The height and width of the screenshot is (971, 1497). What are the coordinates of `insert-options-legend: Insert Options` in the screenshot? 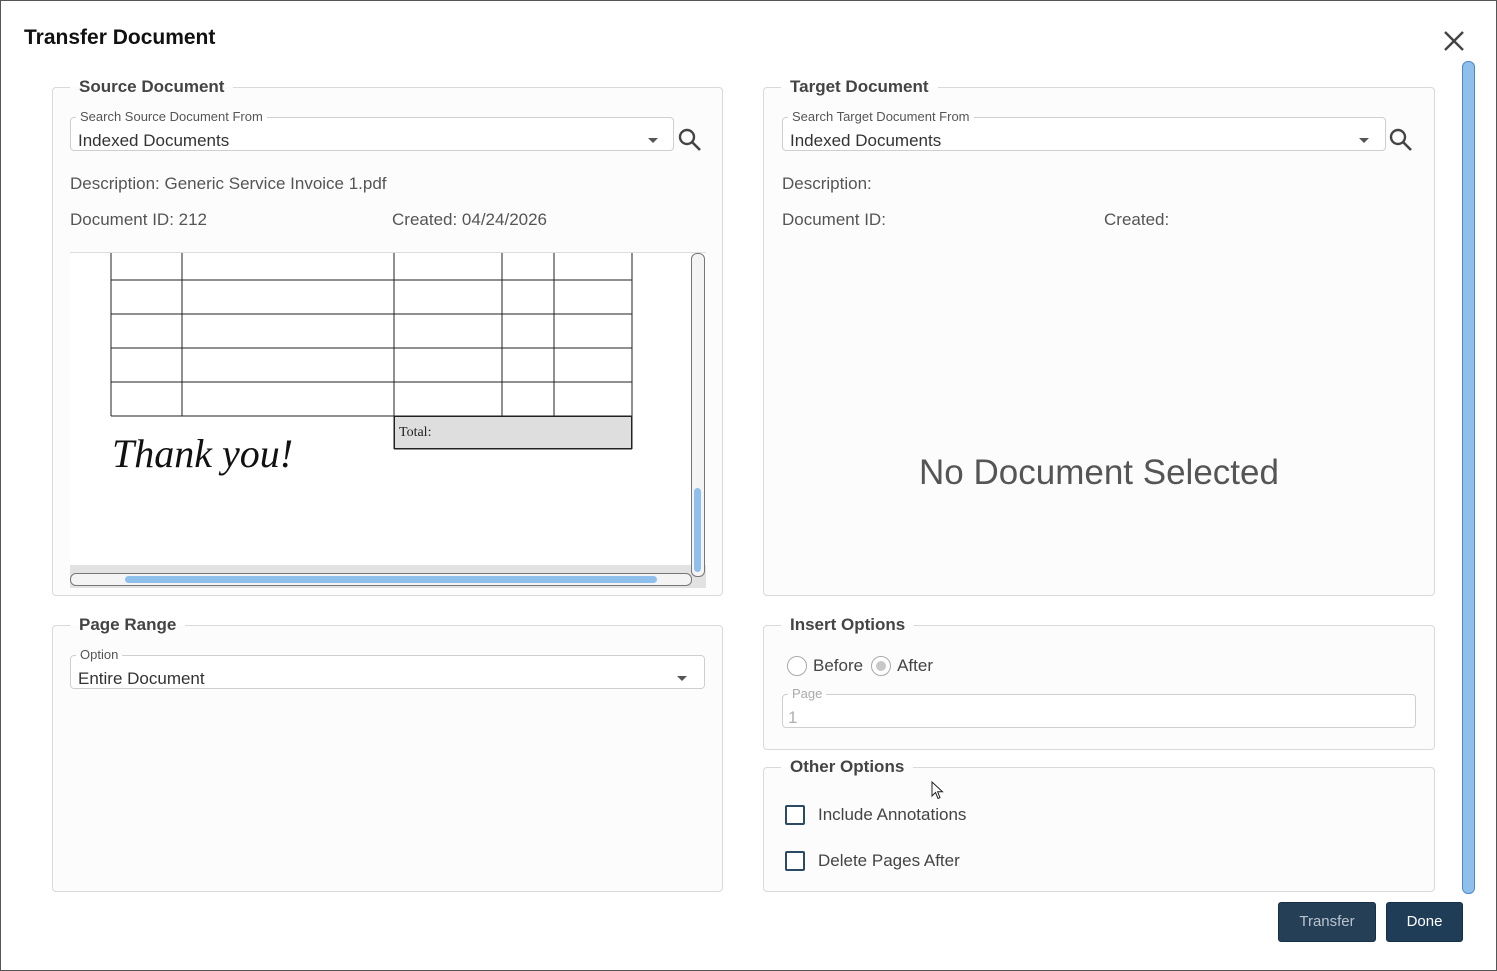 It's located at (848, 624).